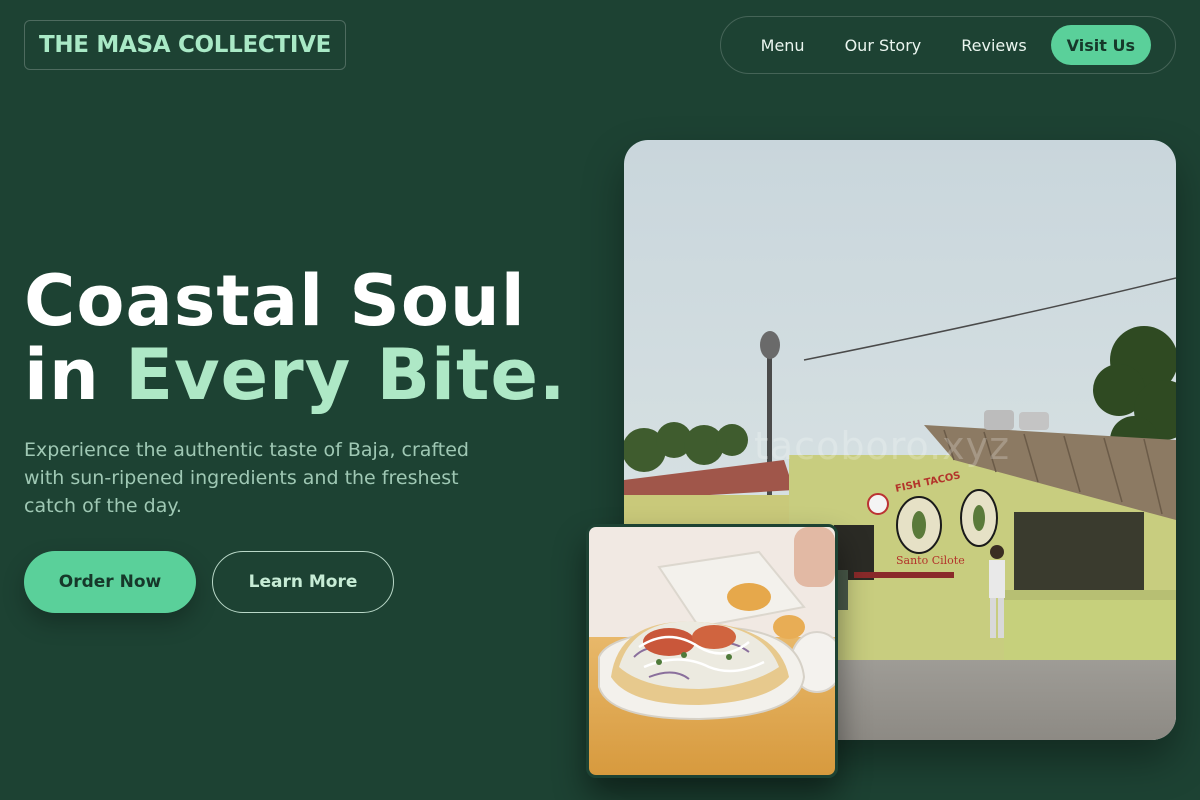 Image resolution: width=1200 pixels, height=800 pixels. What do you see at coordinates (75, 375) in the screenshot?
I see `headline-line-2-prefix: in` at bounding box center [75, 375].